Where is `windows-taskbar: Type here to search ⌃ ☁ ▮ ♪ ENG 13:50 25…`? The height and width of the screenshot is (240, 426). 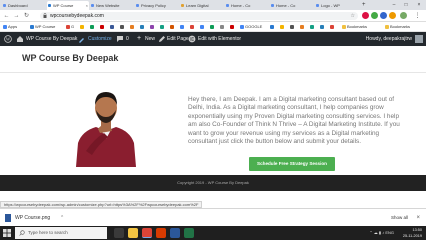 windows-taskbar: Type here to search ⌃ ☁ ▮ ♪ ENG 13:50 25… is located at coordinates (213, 233).